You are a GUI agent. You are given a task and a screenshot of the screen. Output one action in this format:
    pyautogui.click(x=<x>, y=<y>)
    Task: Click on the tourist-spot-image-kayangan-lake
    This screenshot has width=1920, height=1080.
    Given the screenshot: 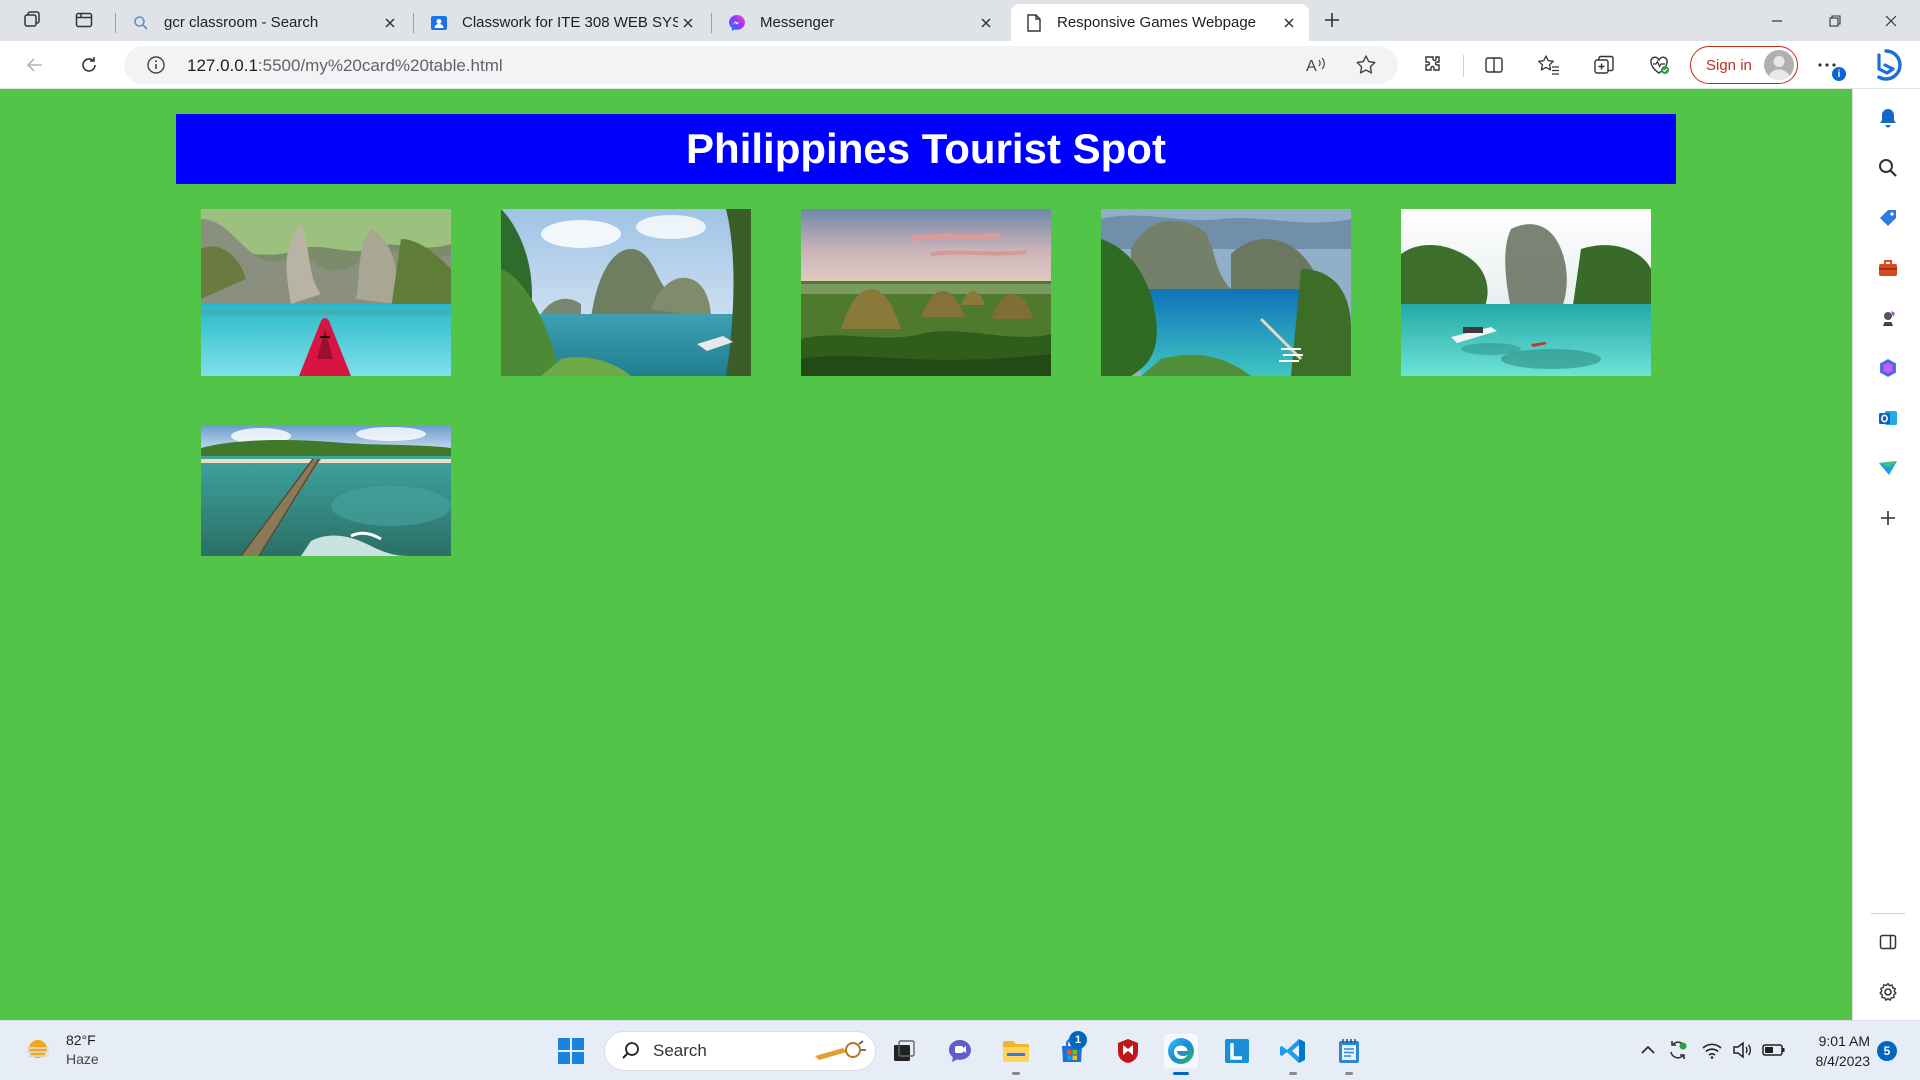 What is the action you would take?
    pyautogui.click(x=1226, y=292)
    